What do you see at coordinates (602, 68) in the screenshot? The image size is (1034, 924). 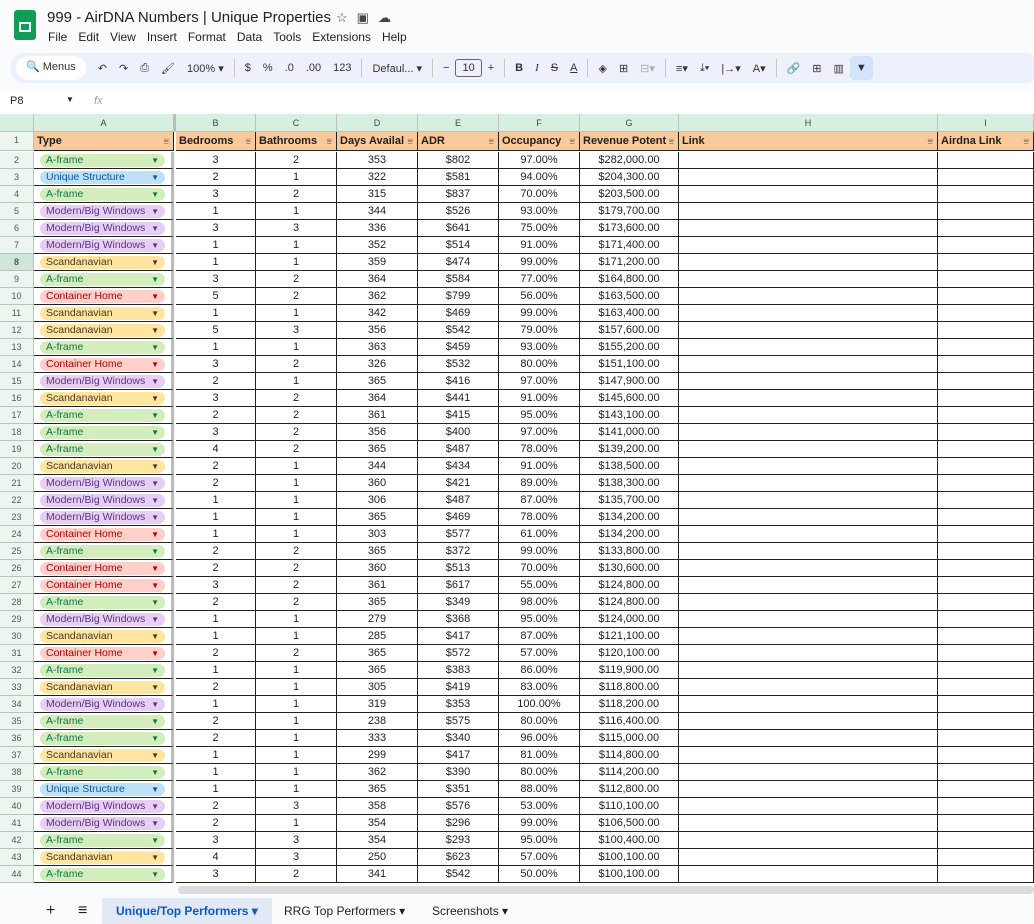 I see `fill-color-icon: ◈` at bounding box center [602, 68].